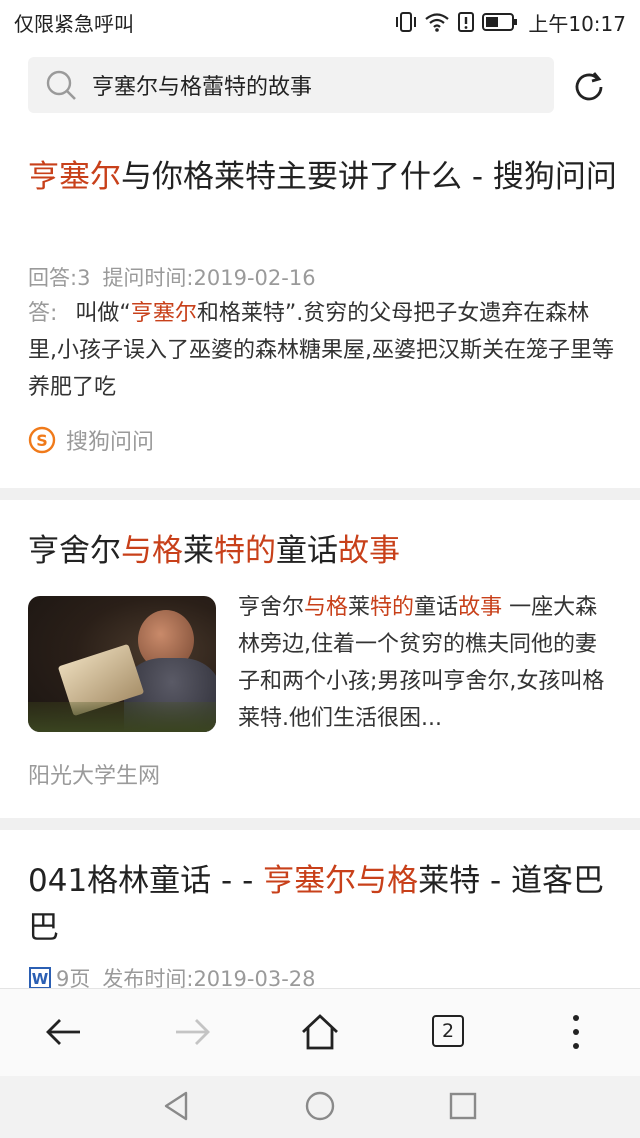 The height and width of the screenshot is (1138, 640). What do you see at coordinates (320, 1106) in the screenshot?
I see `system-home-icon` at bounding box center [320, 1106].